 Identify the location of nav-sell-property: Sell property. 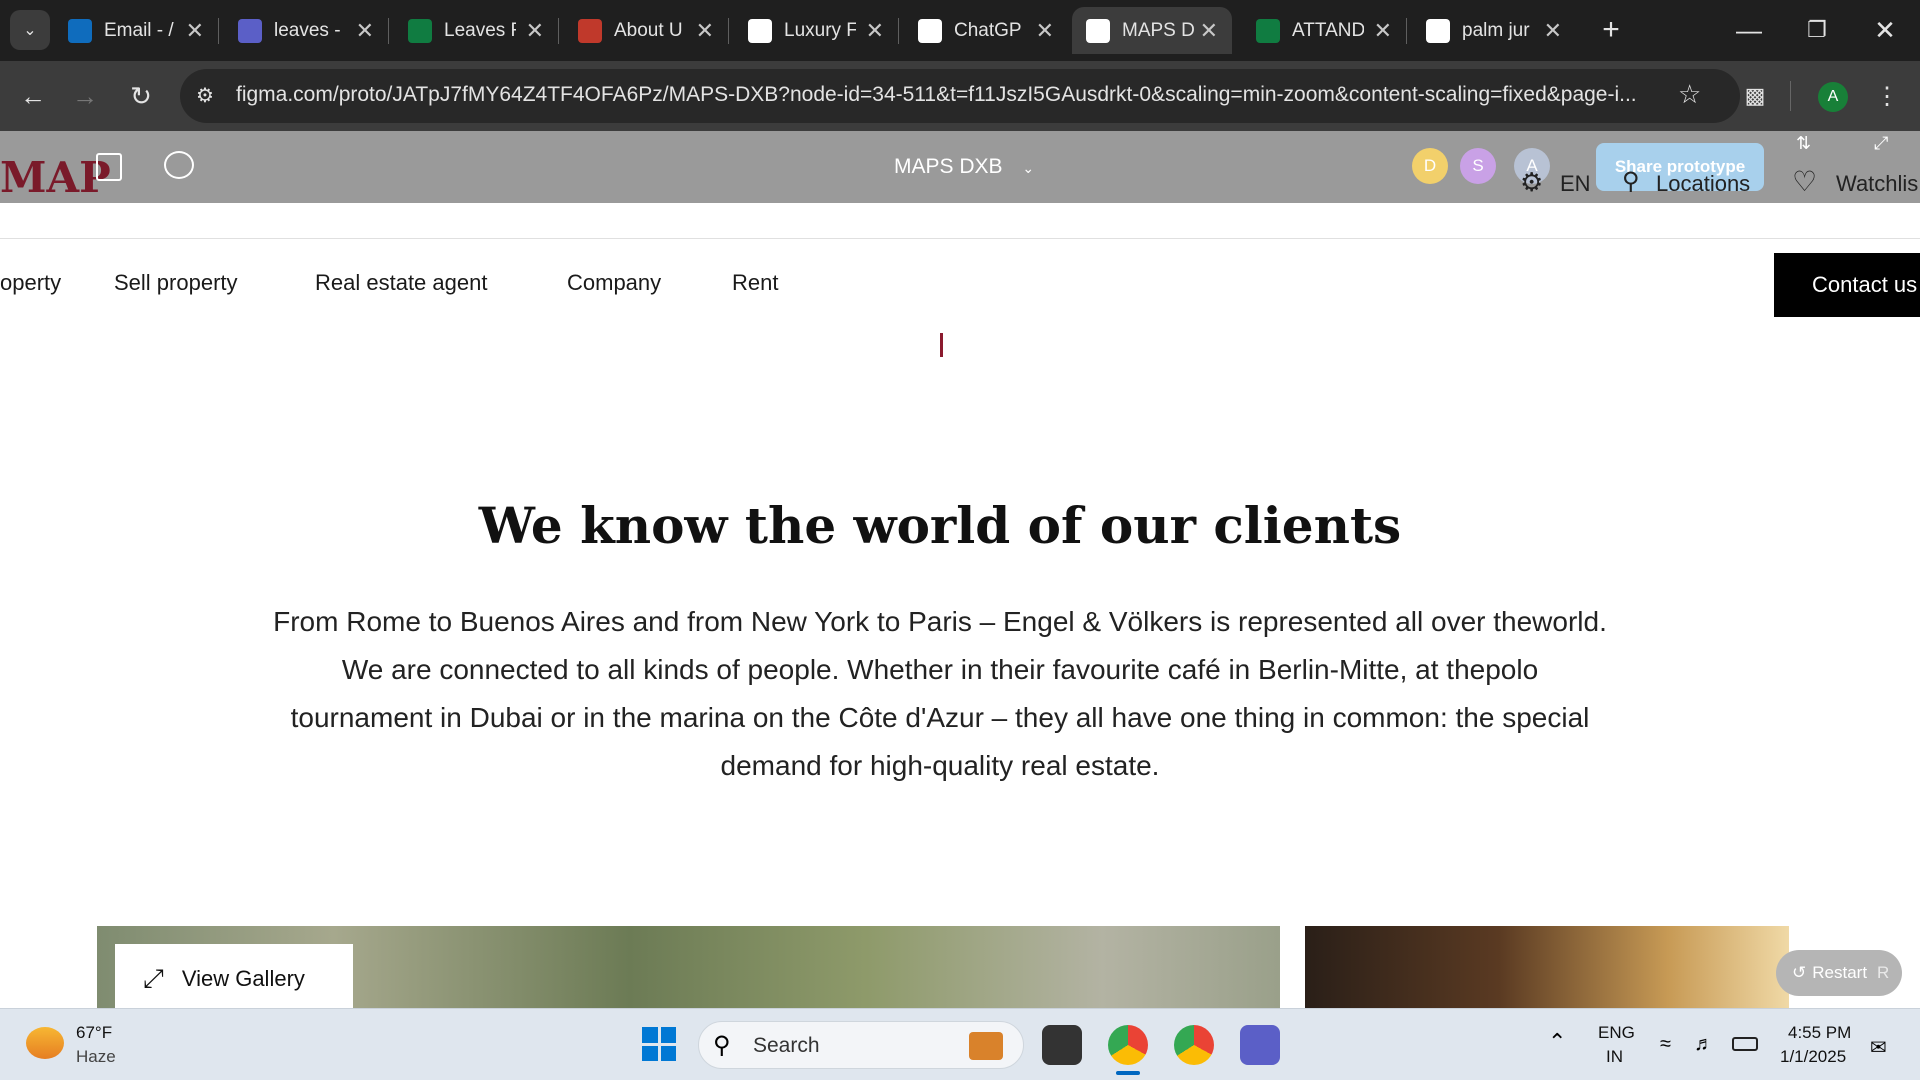
(176, 283).